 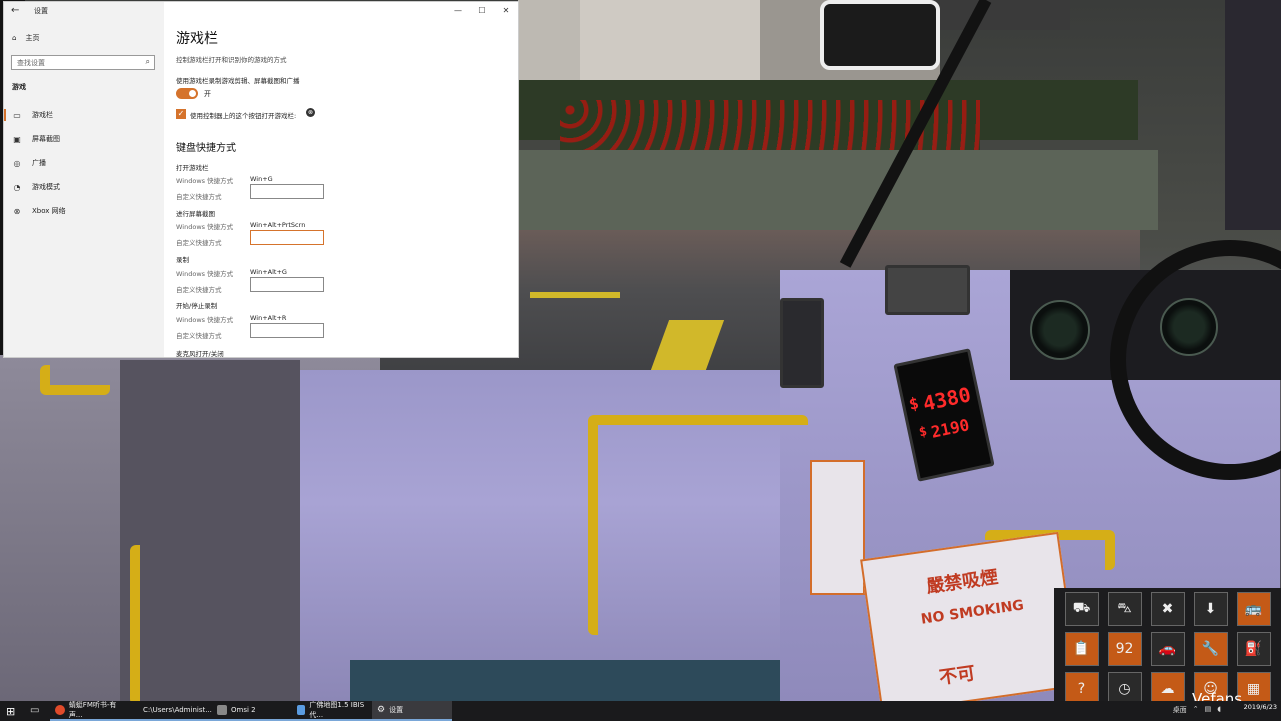 I want to click on checkbox-label: 使用控制器上的这个按钮打开游戏栏:, so click(x=243, y=116).